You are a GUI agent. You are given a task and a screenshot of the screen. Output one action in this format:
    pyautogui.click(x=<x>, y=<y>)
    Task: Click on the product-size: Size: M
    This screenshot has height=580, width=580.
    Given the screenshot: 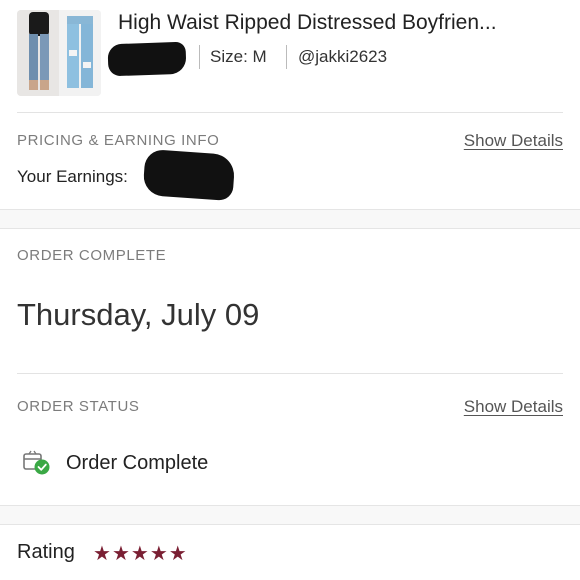 What is the action you would take?
    pyautogui.click(x=238, y=56)
    